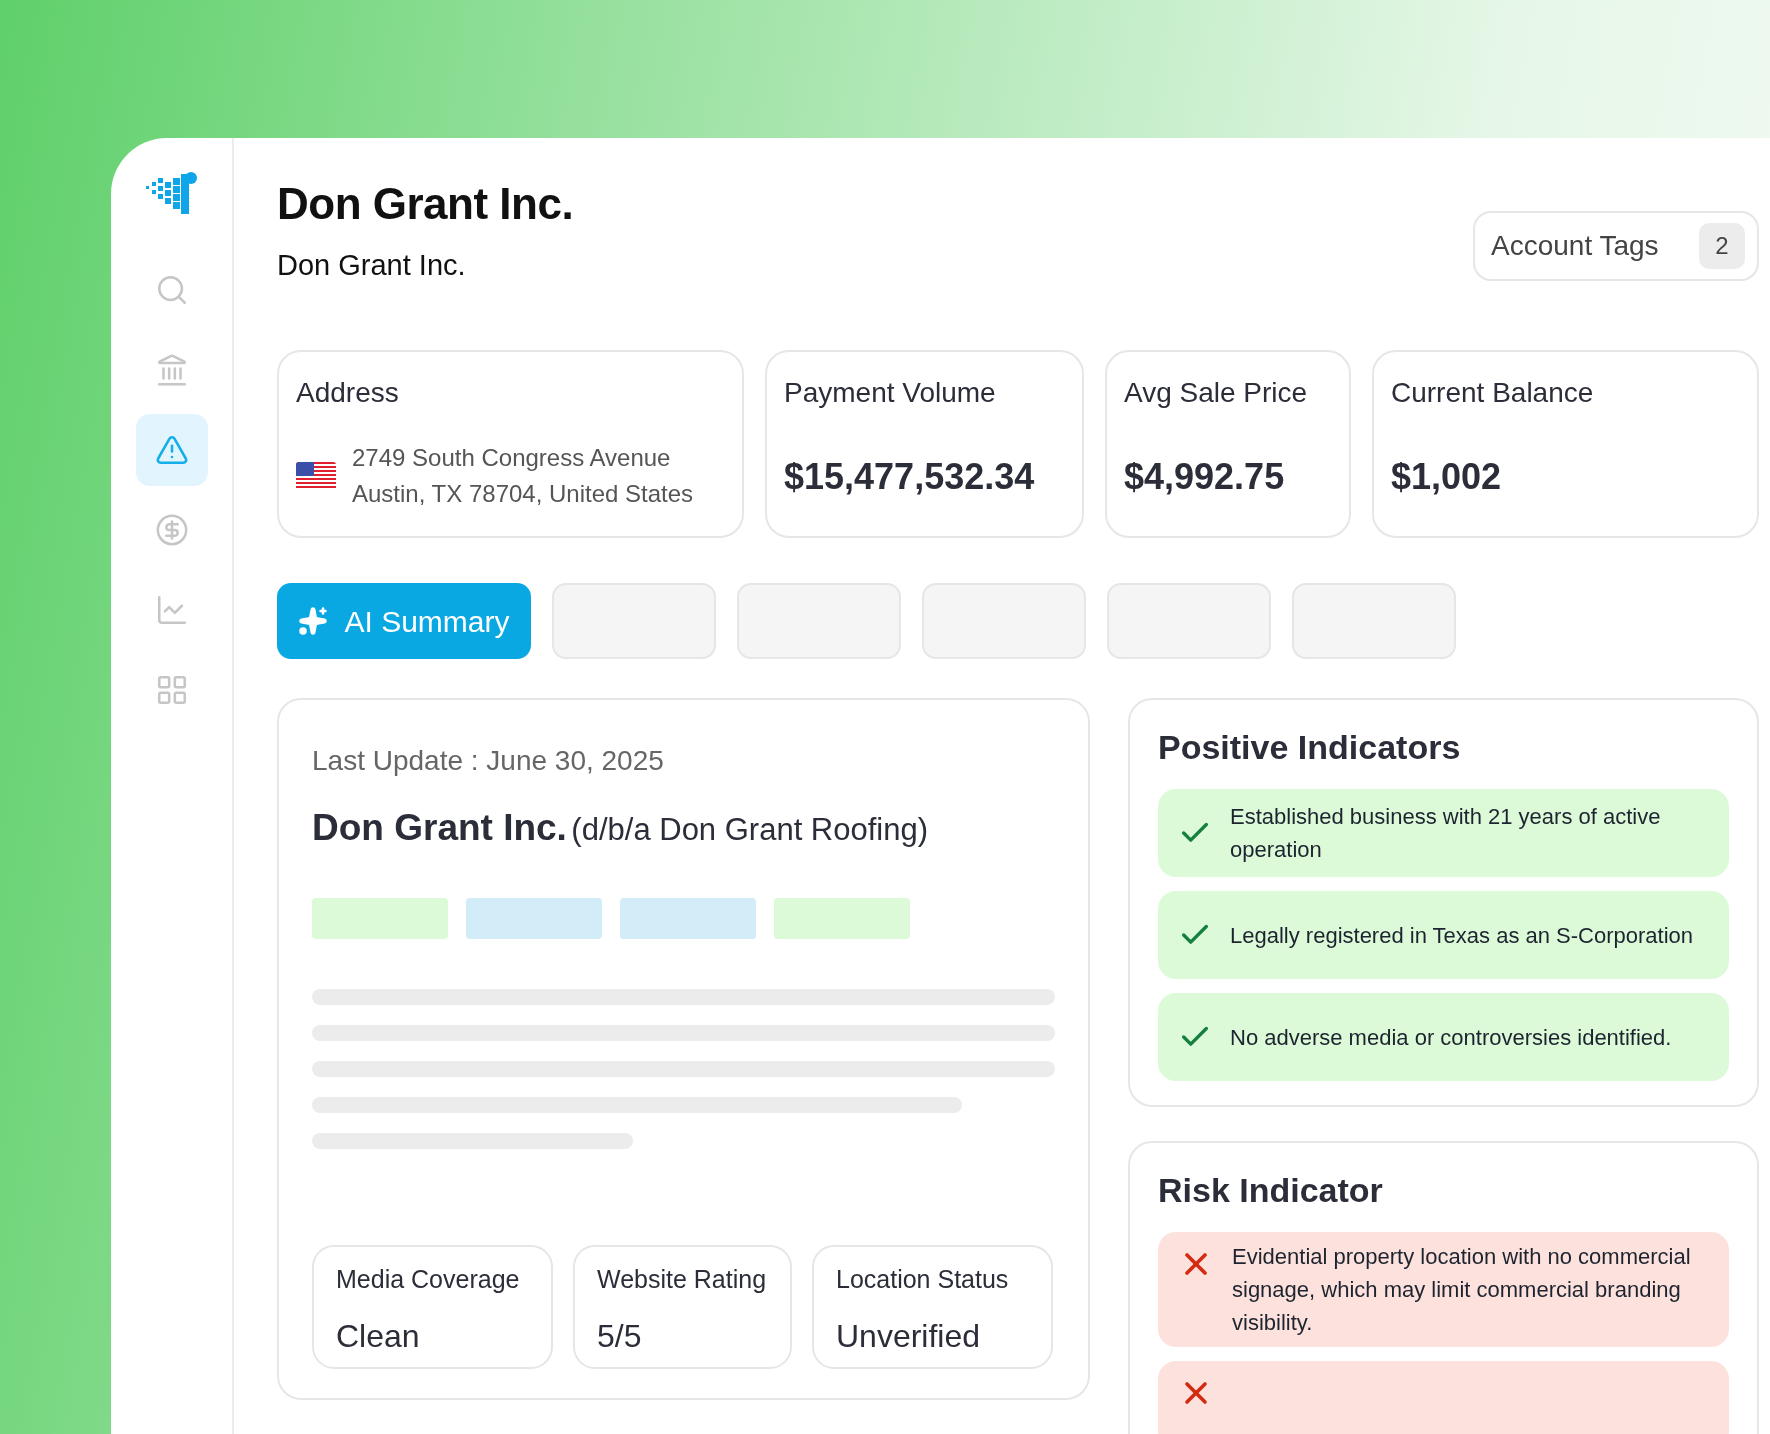  Describe the element at coordinates (909, 1336) in the screenshot. I see `stat-value: Unverified` at that location.